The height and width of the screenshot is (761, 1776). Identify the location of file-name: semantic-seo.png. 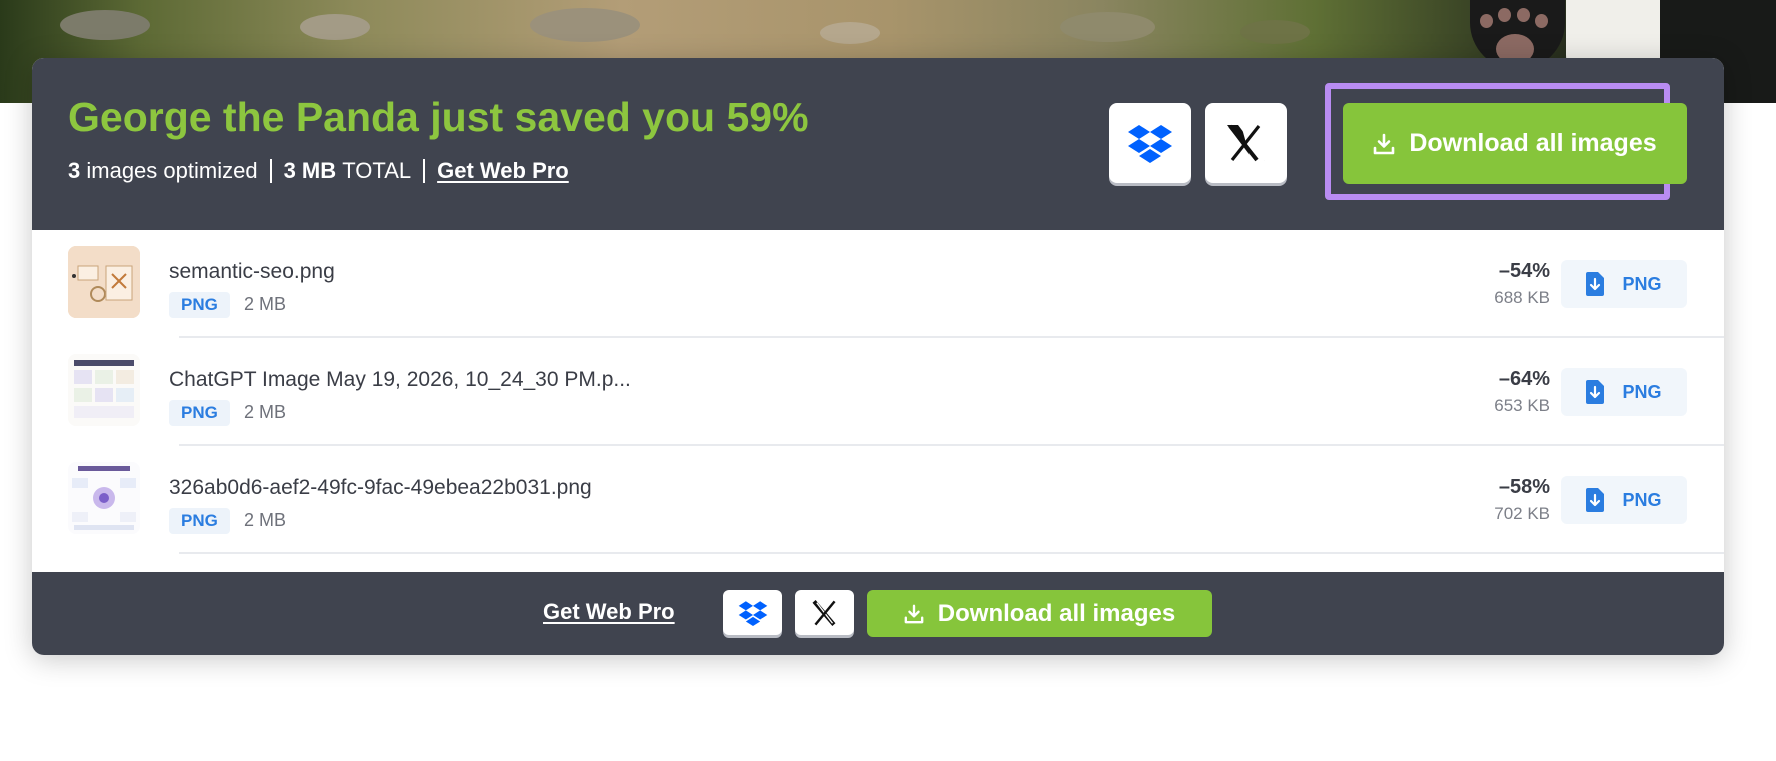
(252, 271).